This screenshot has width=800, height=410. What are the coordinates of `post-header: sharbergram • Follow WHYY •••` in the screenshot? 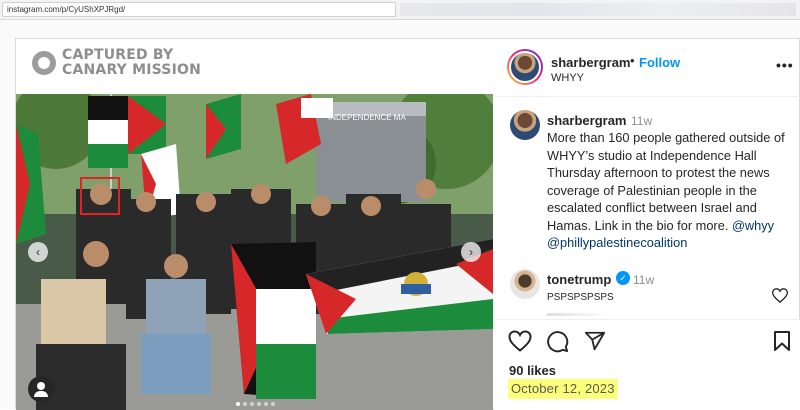 It's located at (647, 68).